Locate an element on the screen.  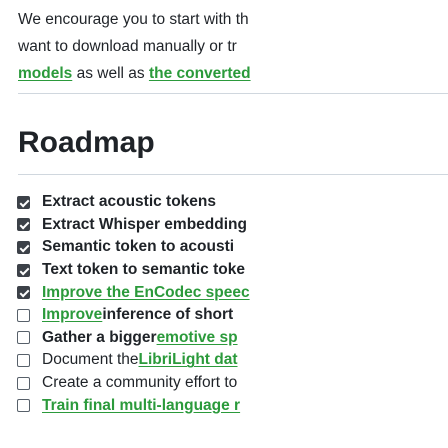
task-list-item: Train final multi-language r is located at coordinates (232, 405).